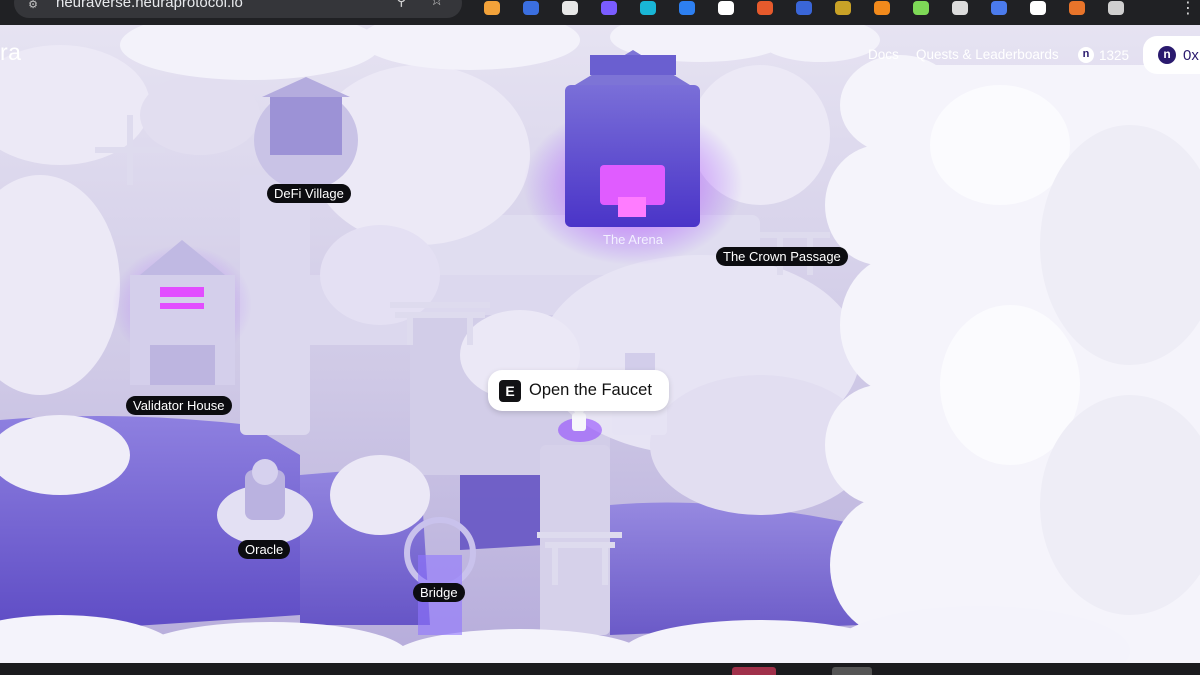 The height and width of the screenshot is (675, 1200). What do you see at coordinates (1086, 55) in the screenshot?
I see `neura-token-icon: n` at bounding box center [1086, 55].